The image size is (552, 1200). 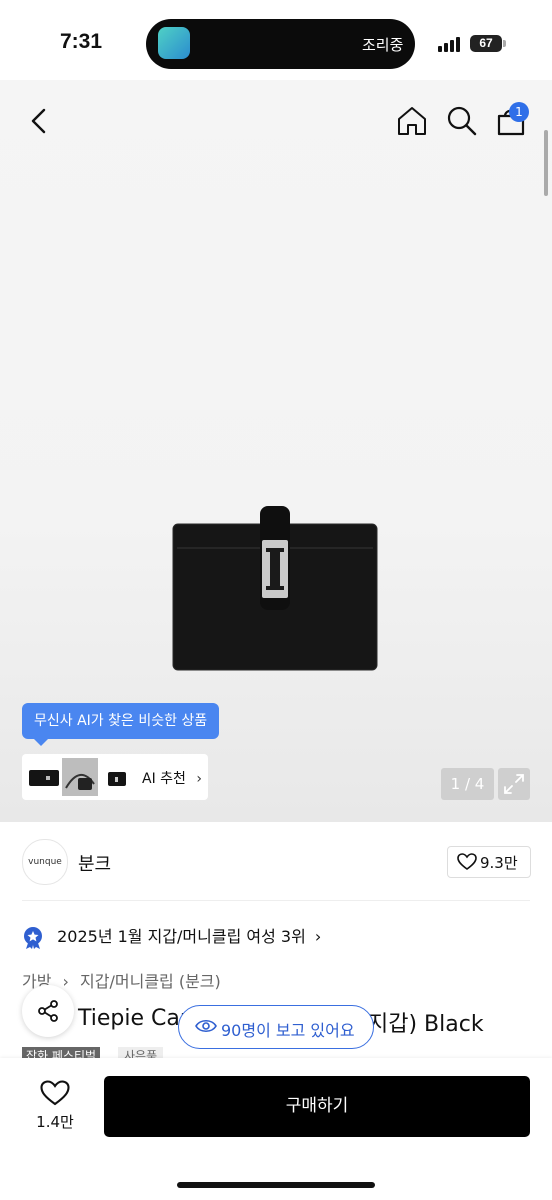 I want to click on back-icon, so click(x=39, y=121).